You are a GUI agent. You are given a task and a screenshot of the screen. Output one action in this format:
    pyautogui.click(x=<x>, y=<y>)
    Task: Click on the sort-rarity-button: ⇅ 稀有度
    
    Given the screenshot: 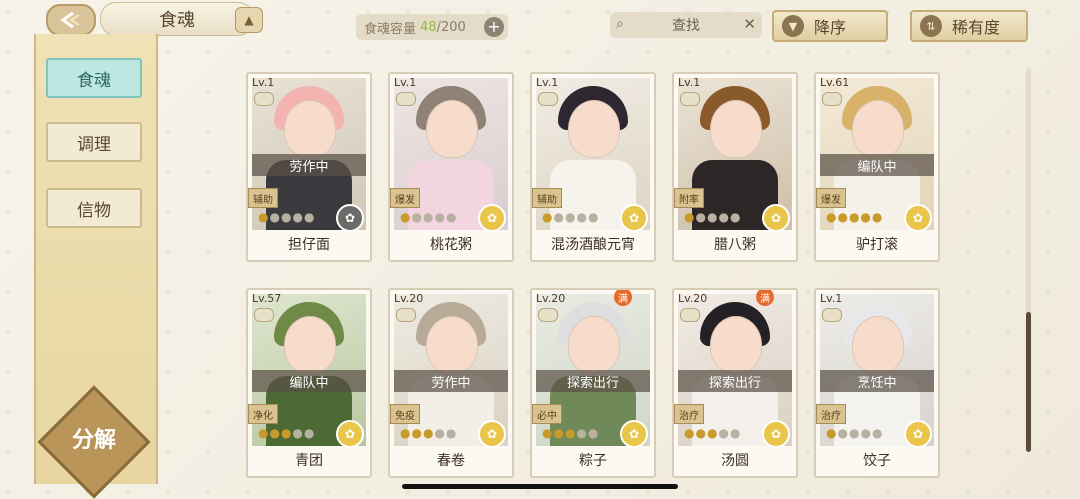 What is the action you would take?
    pyautogui.click(x=969, y=26)
    